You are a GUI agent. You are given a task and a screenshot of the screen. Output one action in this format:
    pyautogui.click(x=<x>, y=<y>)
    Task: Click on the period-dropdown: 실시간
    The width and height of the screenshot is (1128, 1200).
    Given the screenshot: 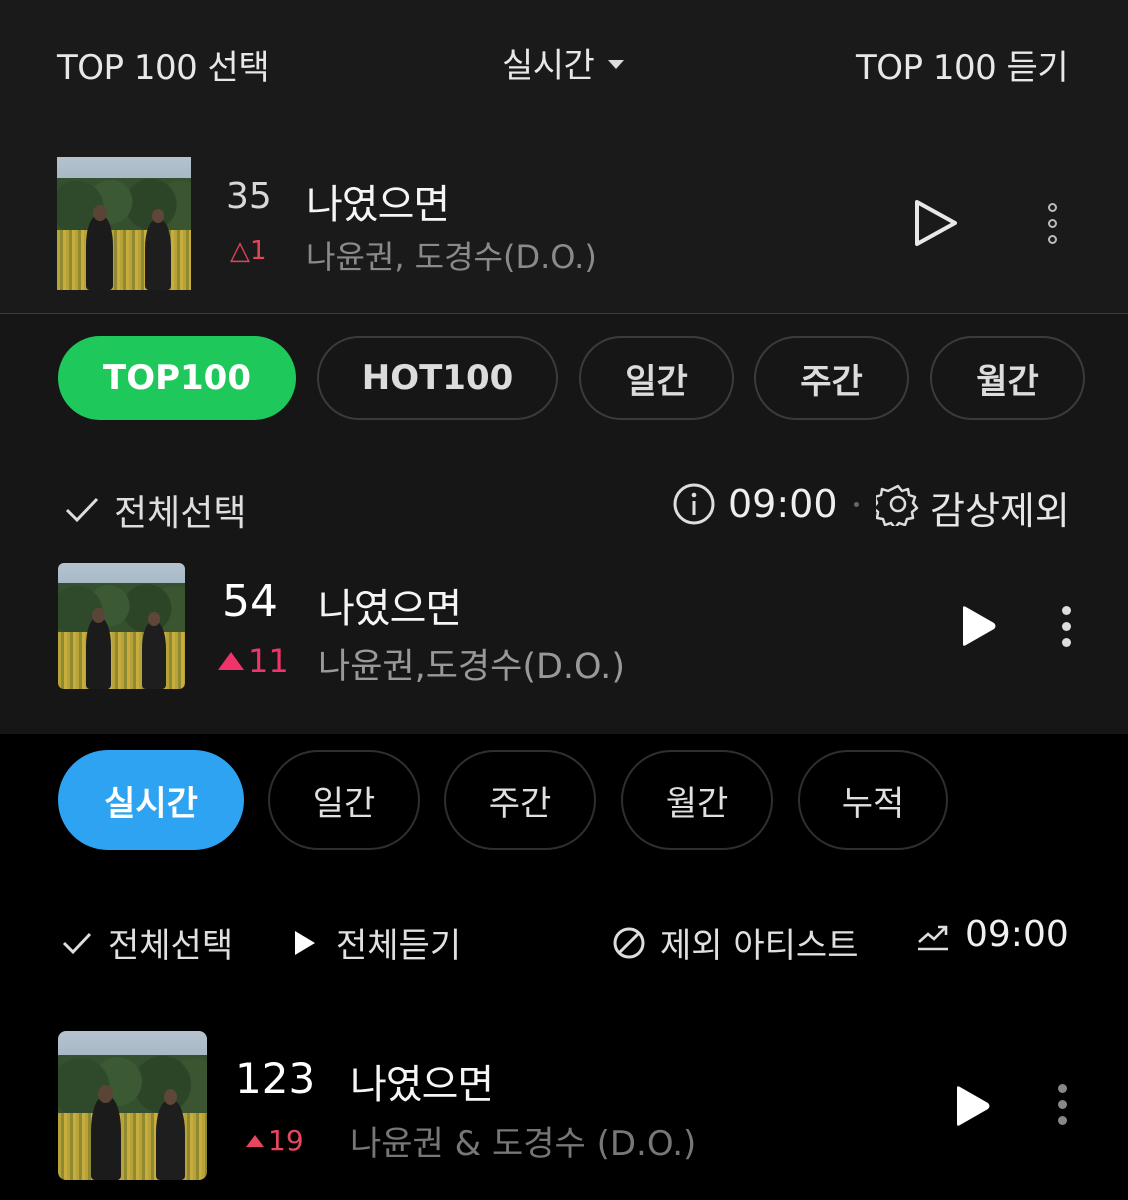 What is the action you would take?
    pyautogui.click(x=563, y=62)
    